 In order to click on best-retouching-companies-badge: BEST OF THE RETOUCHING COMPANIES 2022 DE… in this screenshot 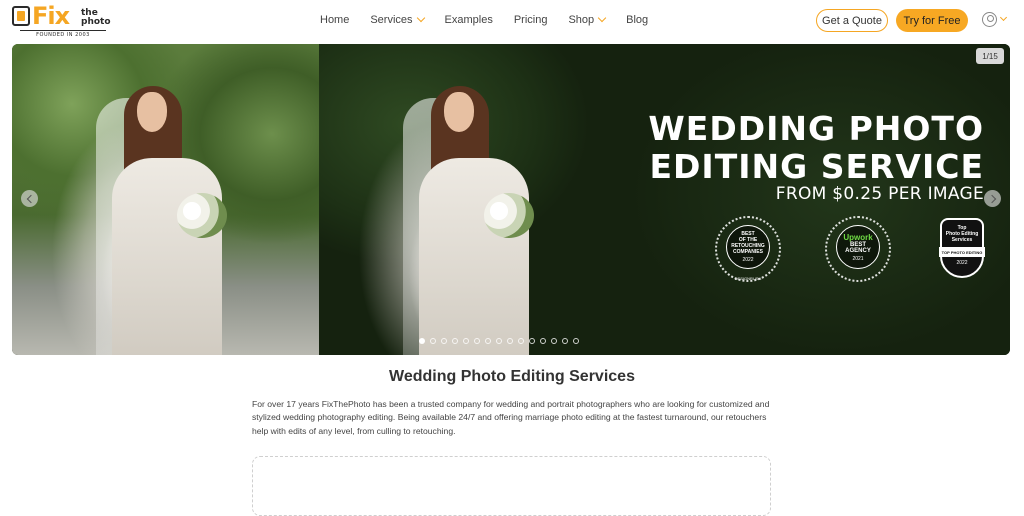, I will do `click(748, 249)`.